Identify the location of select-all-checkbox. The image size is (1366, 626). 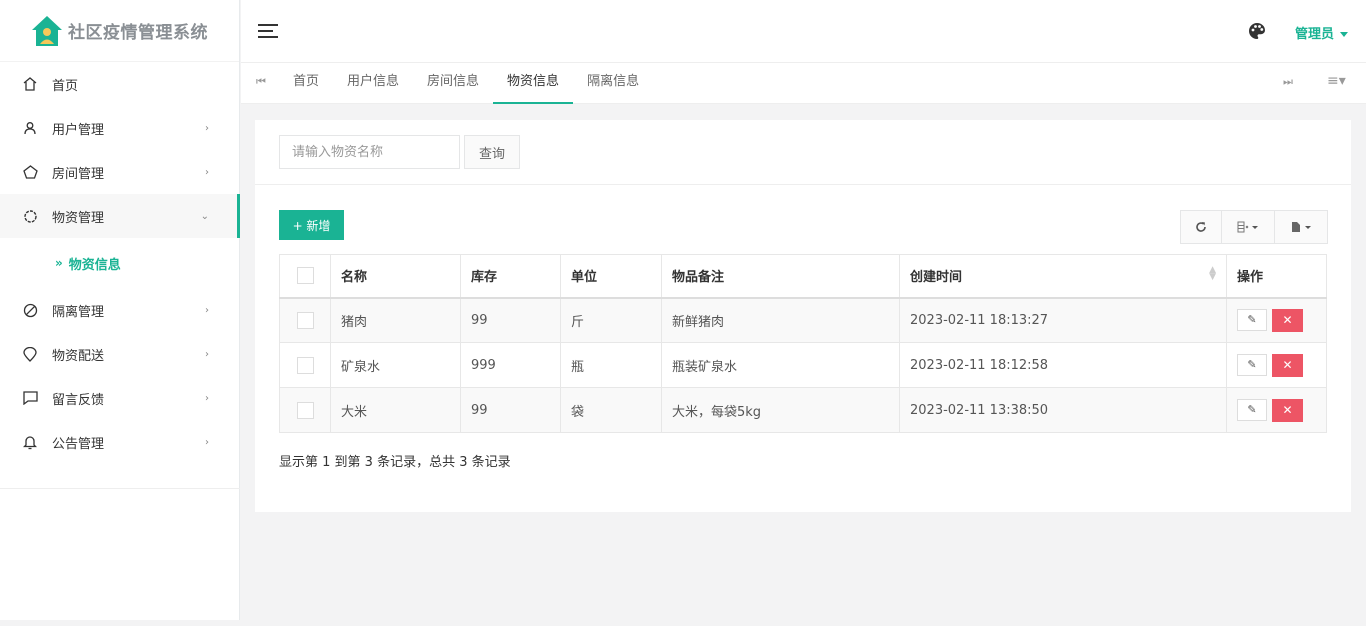
(305, 276).